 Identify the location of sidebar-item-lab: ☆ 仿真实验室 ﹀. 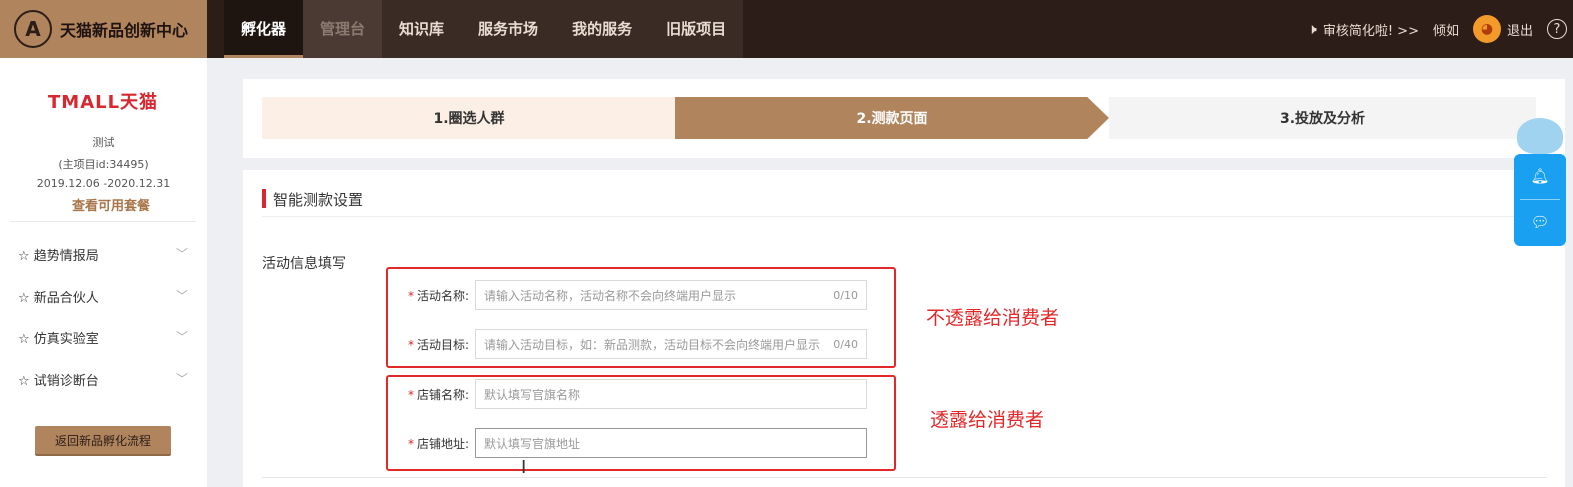
(103, 337).